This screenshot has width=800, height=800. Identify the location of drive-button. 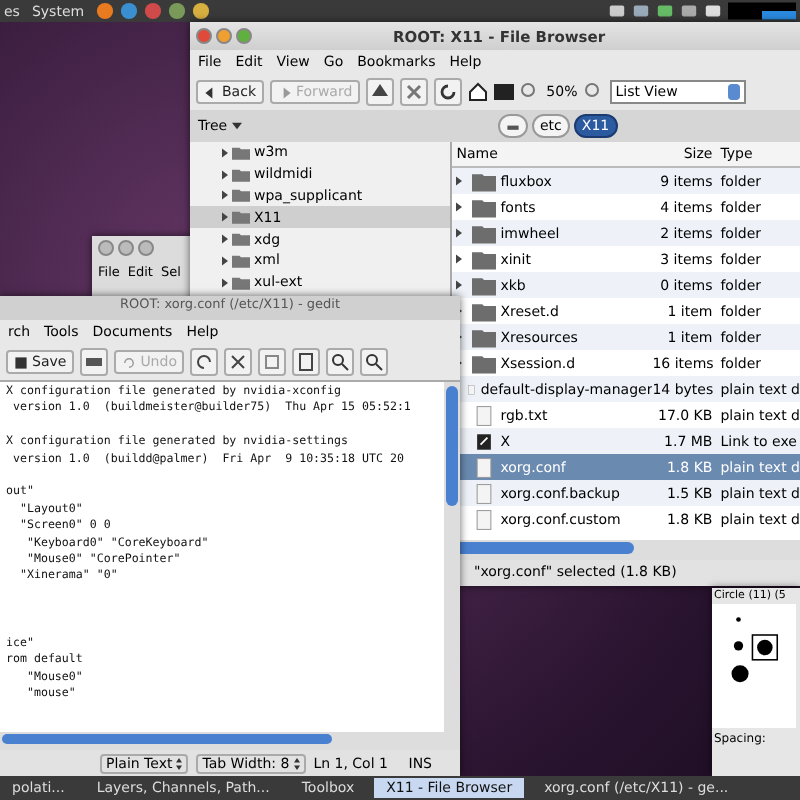
(513, 126).